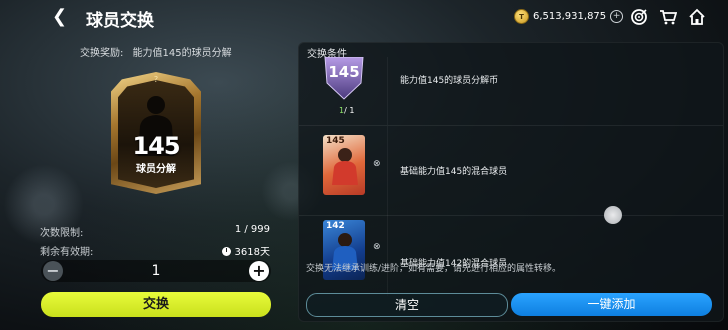  I want to click on pack-question-icon: ?, so click(156, 79).